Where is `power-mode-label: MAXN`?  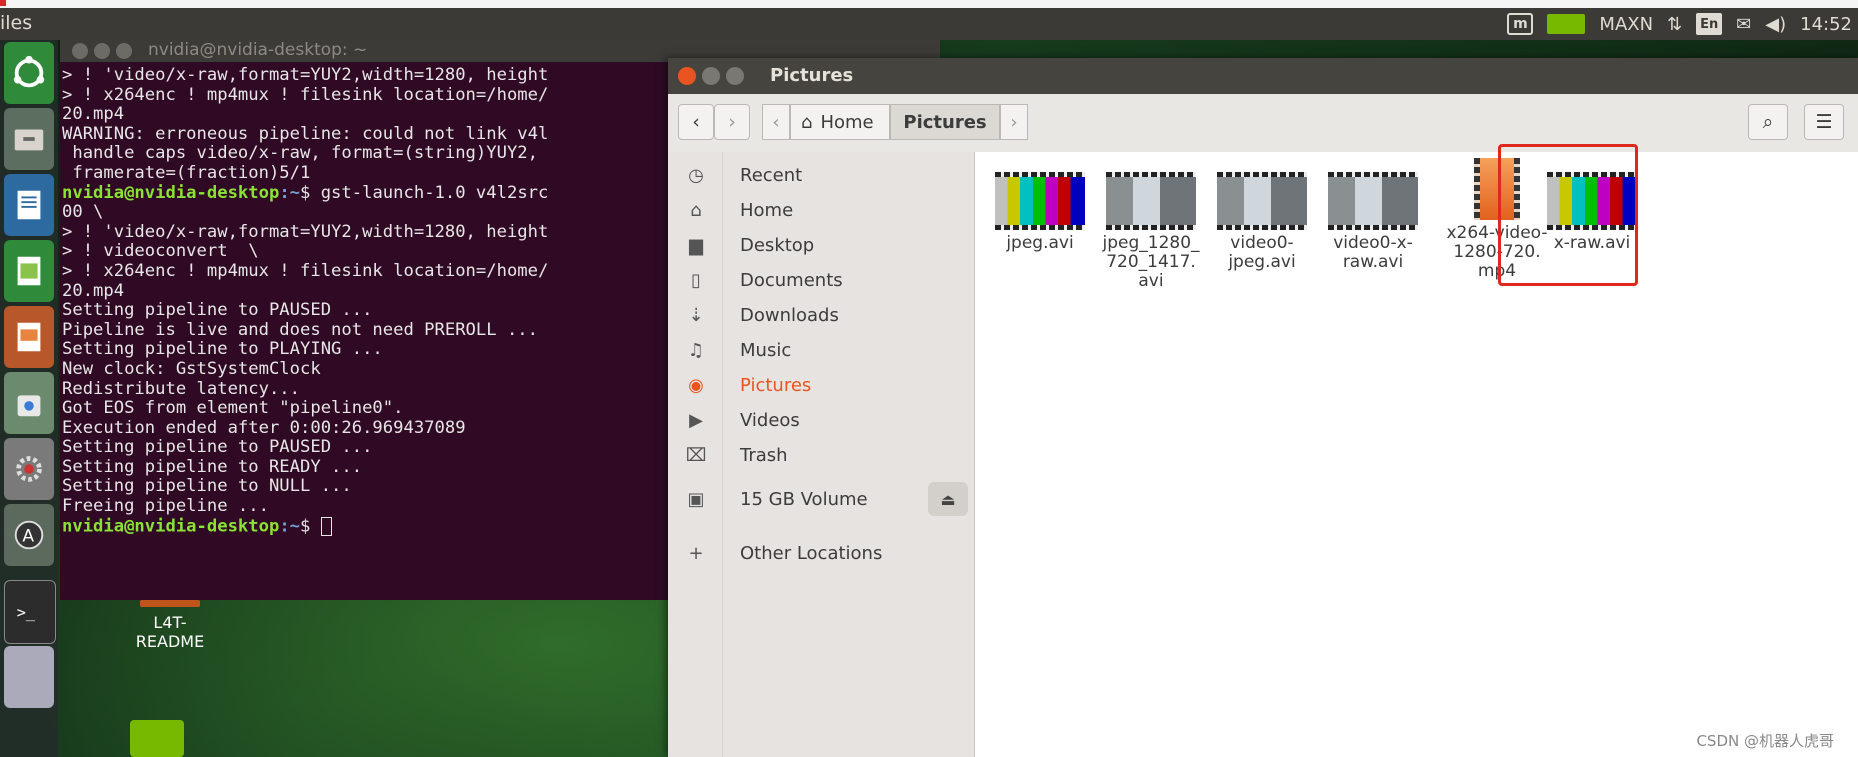
power-mode-label: MAXN is located at coordinates (1626, 24).